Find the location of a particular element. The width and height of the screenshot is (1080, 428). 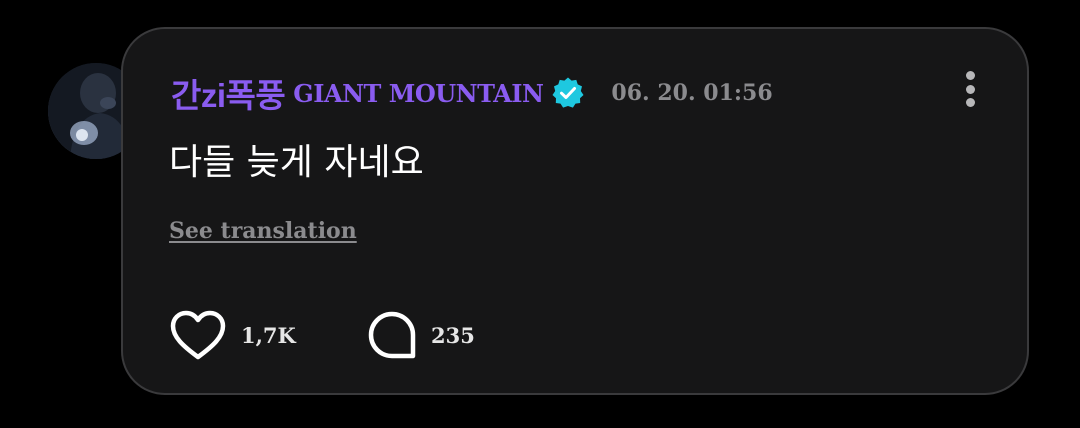

more-options-button is located at coordinates (970, 89).